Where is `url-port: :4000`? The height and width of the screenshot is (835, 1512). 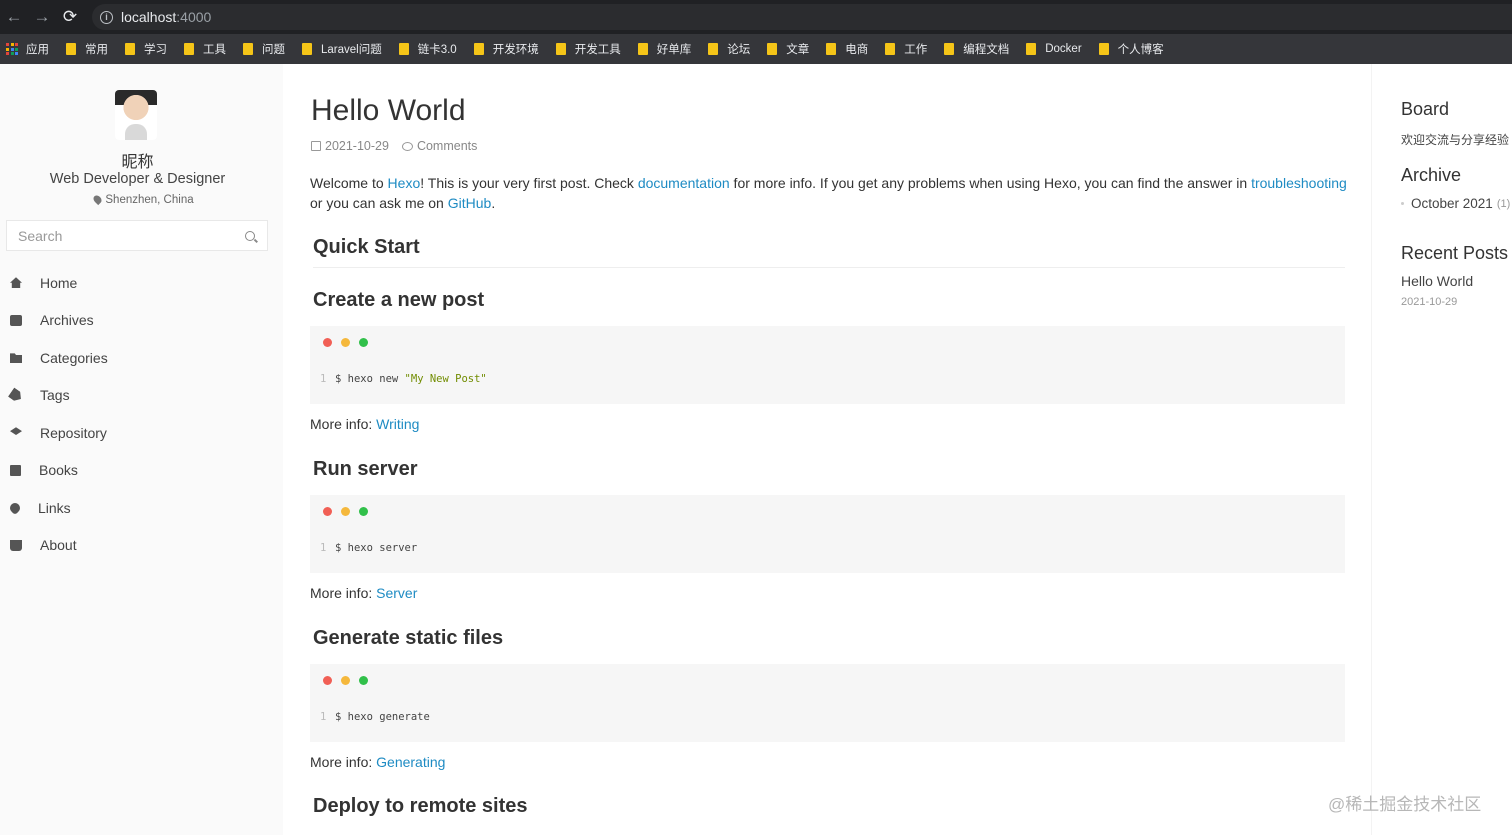
url-port: :4000 is located at coordinates (194, 17).